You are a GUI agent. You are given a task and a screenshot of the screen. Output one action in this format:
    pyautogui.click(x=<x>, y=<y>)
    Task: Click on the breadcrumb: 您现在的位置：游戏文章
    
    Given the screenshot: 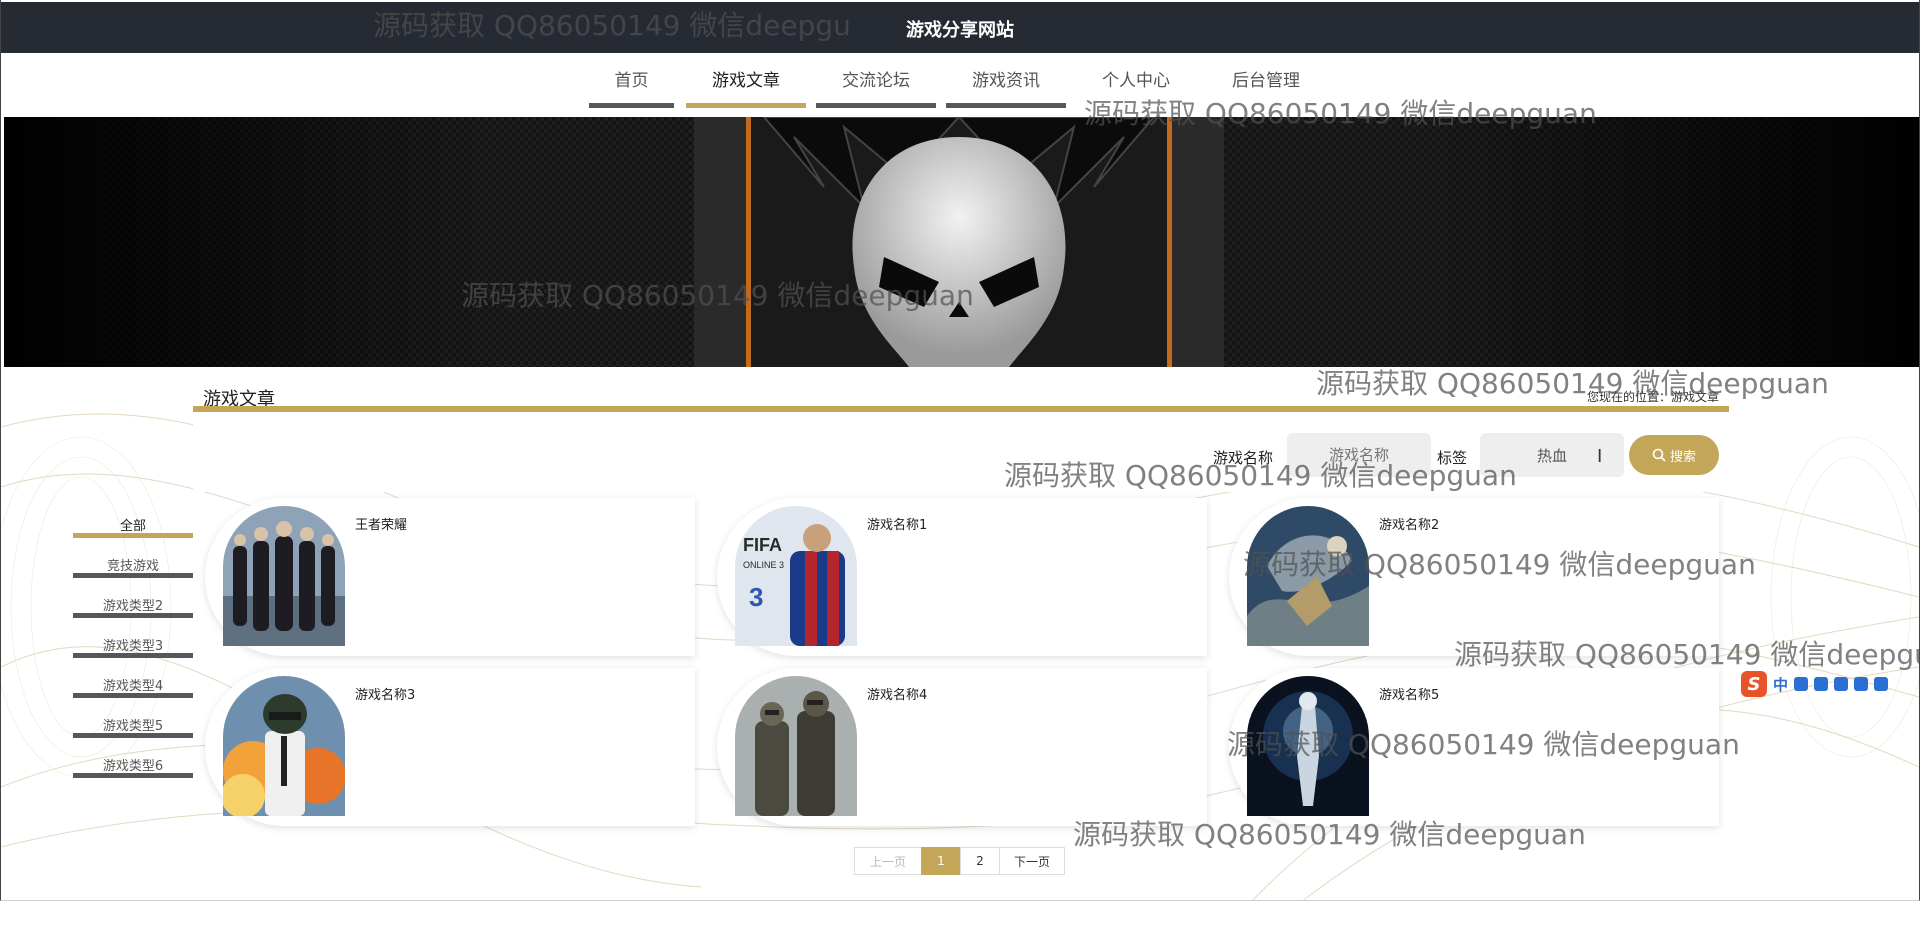 What is the action you would take?
    pyautogui.click(x=1652, y=397)
    